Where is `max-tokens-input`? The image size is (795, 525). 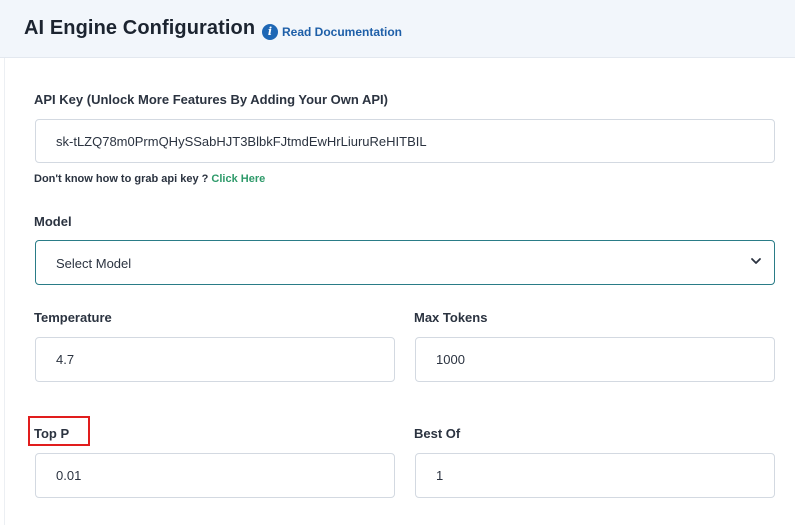
max-tokens-input is located at coordinates (595, 359).